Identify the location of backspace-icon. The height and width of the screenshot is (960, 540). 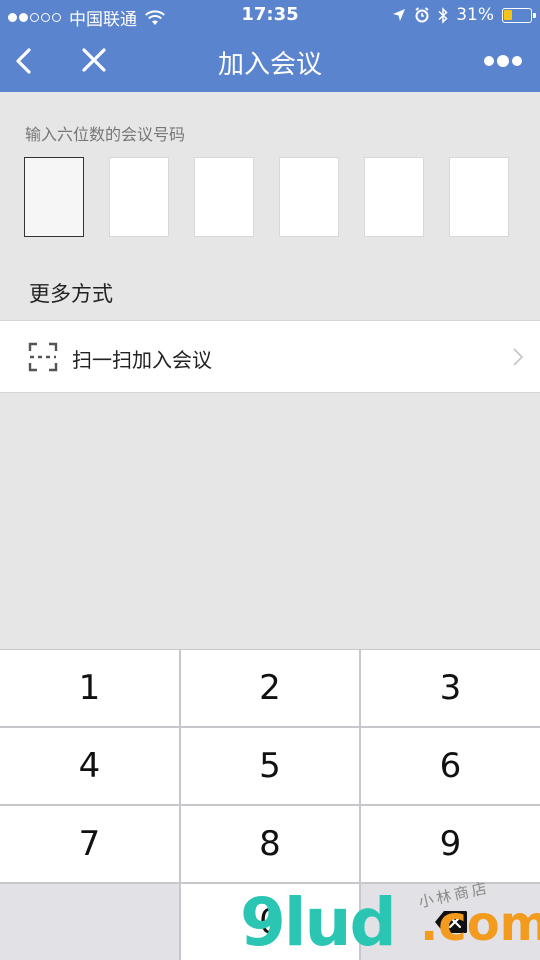
(450, 922).